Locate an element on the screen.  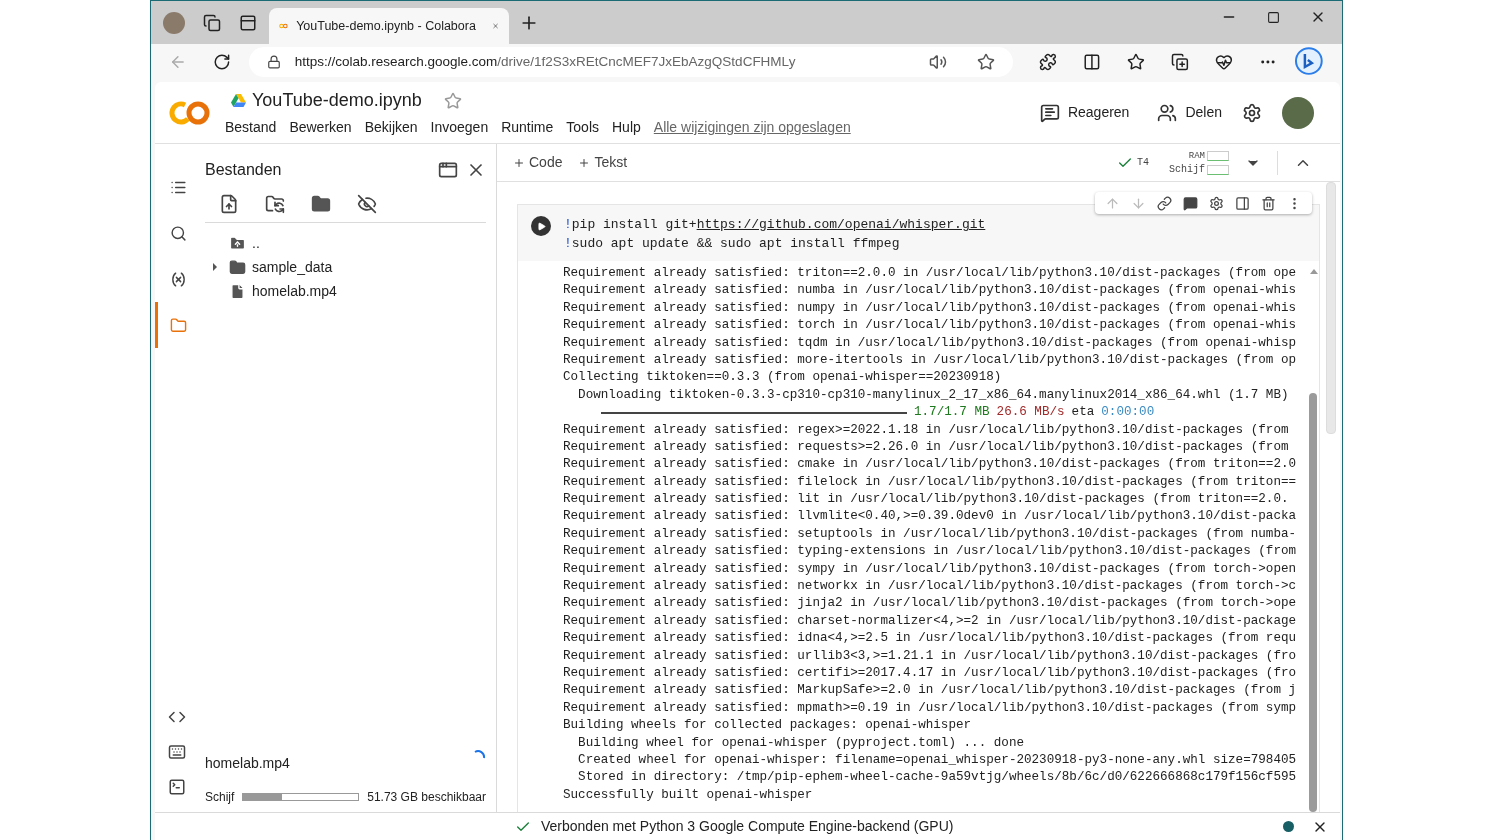
menu-item: Tools is located at coordinates (582, 127).